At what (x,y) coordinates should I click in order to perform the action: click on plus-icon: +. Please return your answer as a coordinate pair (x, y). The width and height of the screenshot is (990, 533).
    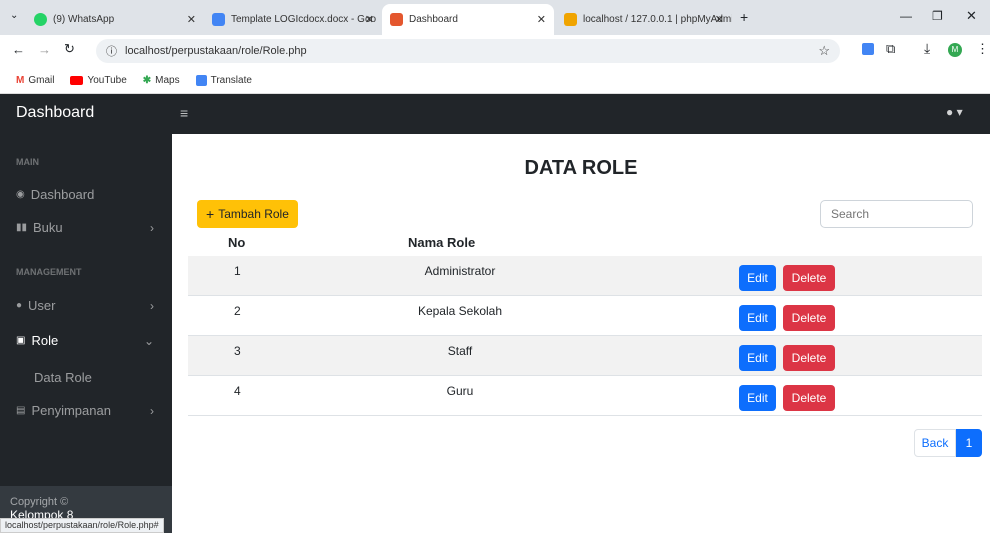
    Looking at the image, I should click on (210, 214).